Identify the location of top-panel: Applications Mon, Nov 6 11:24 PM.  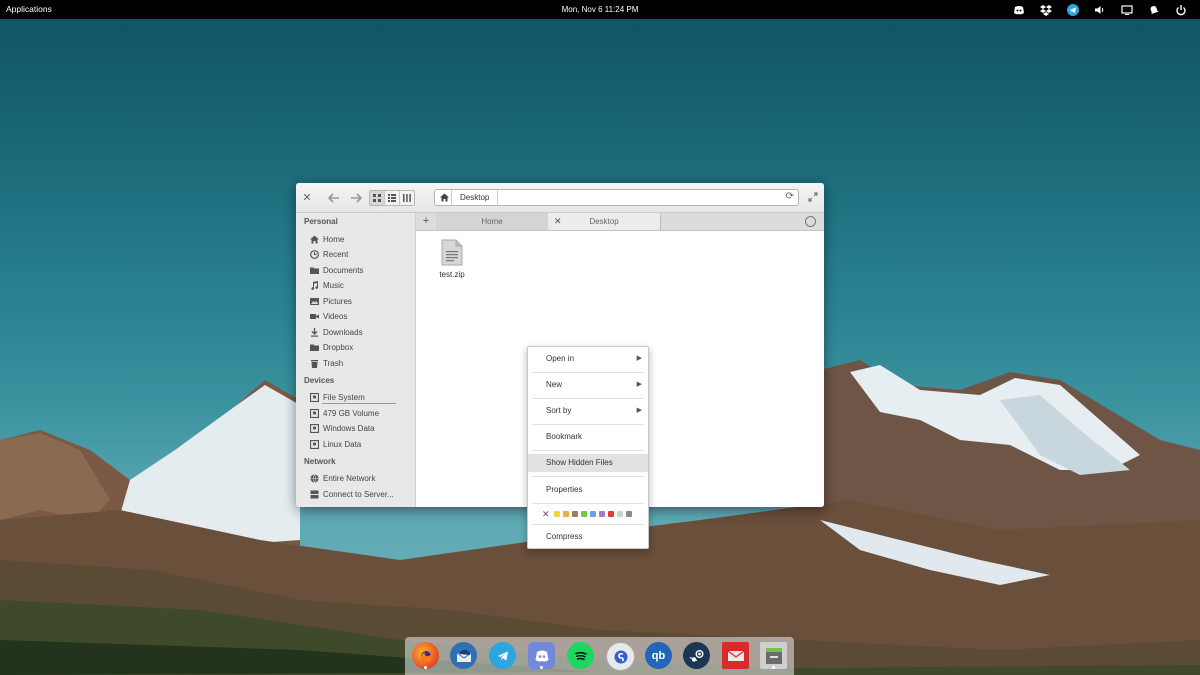
(600, 9).